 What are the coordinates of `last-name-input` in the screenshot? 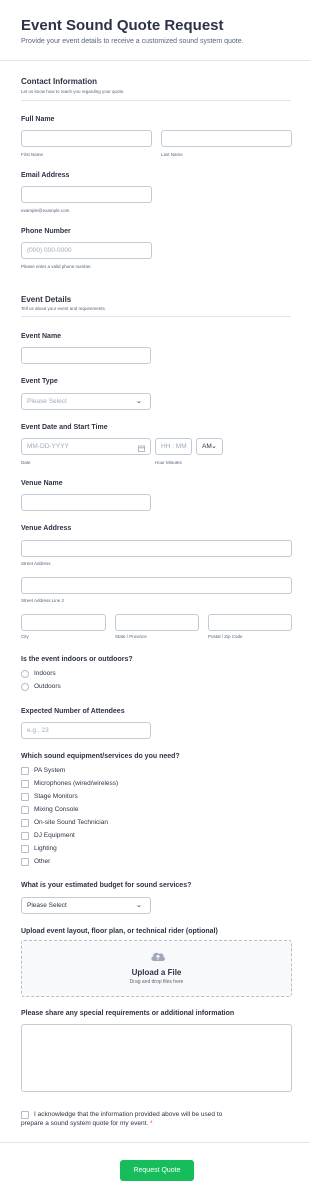 It's located at (226, 138).